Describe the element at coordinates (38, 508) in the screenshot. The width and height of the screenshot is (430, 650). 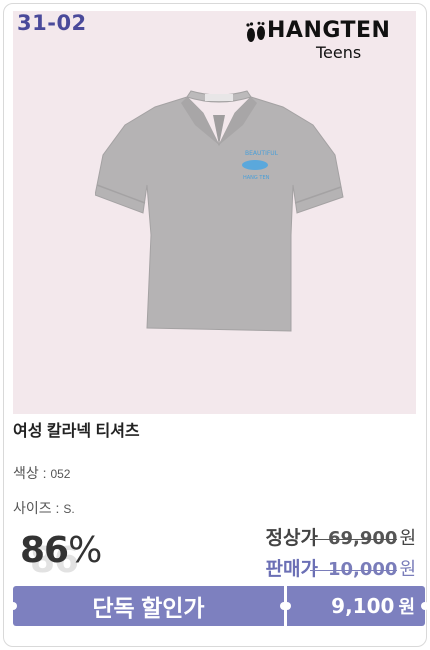
I see `size-label: 사이즈 :` at that location.